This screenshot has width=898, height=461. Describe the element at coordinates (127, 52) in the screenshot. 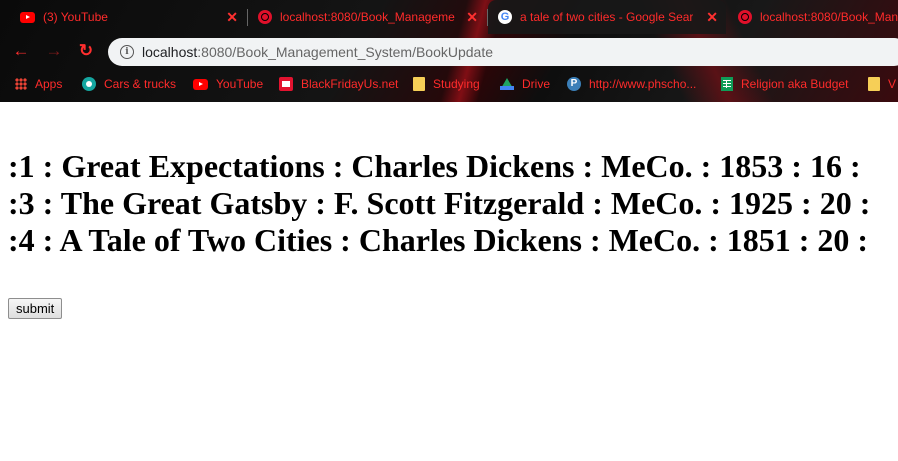

I see `info-icon: i` at that location.